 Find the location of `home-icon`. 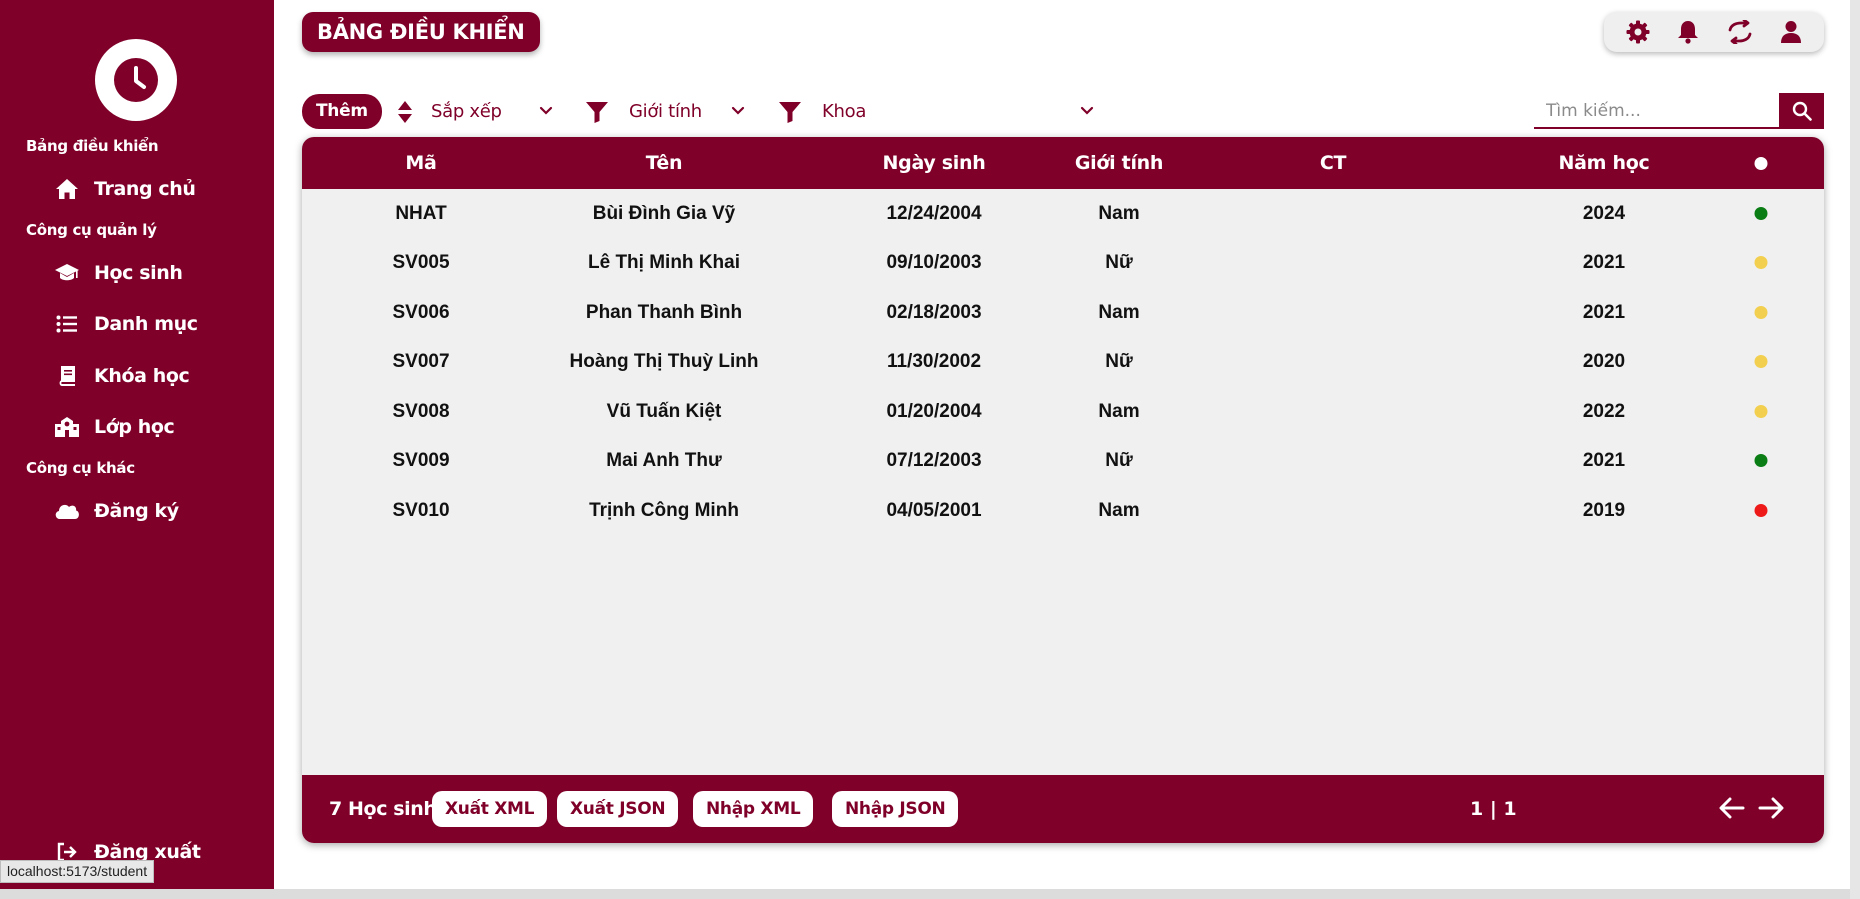

home-icon is located at coordinates (67, 189).